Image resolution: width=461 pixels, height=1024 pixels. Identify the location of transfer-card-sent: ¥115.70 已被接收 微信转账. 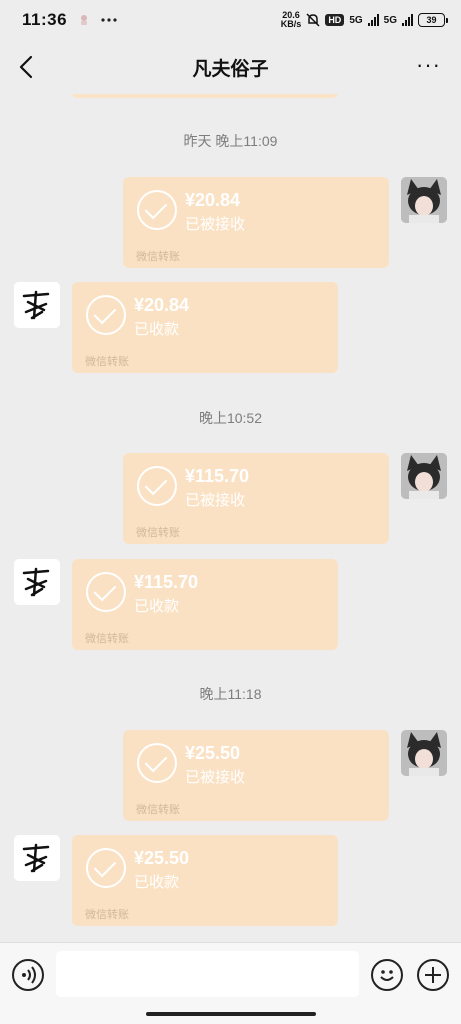
(256, 498).